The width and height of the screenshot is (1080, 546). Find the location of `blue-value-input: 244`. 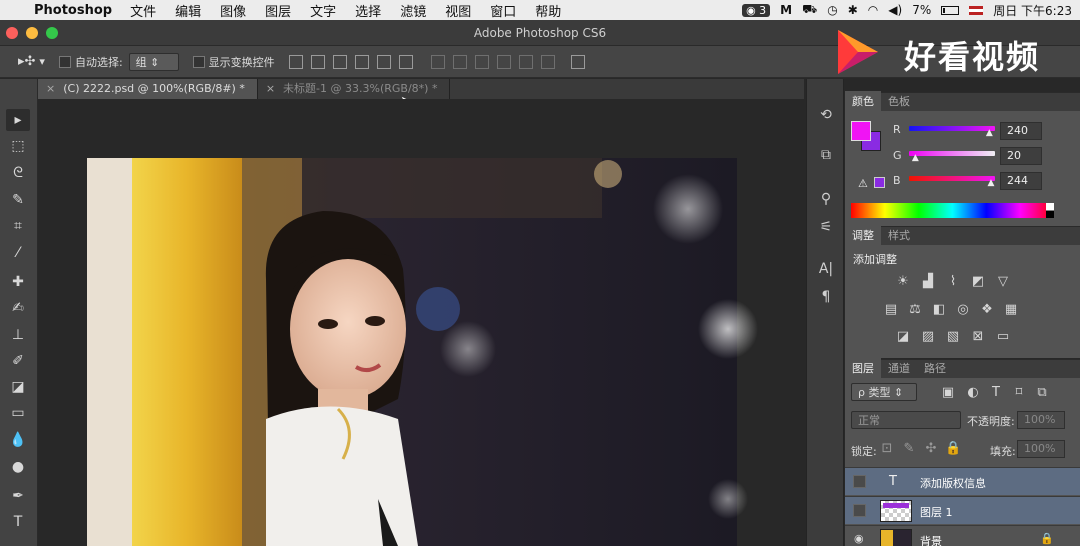

blue-value-input: 244 is located at coordinates (1021, 181).